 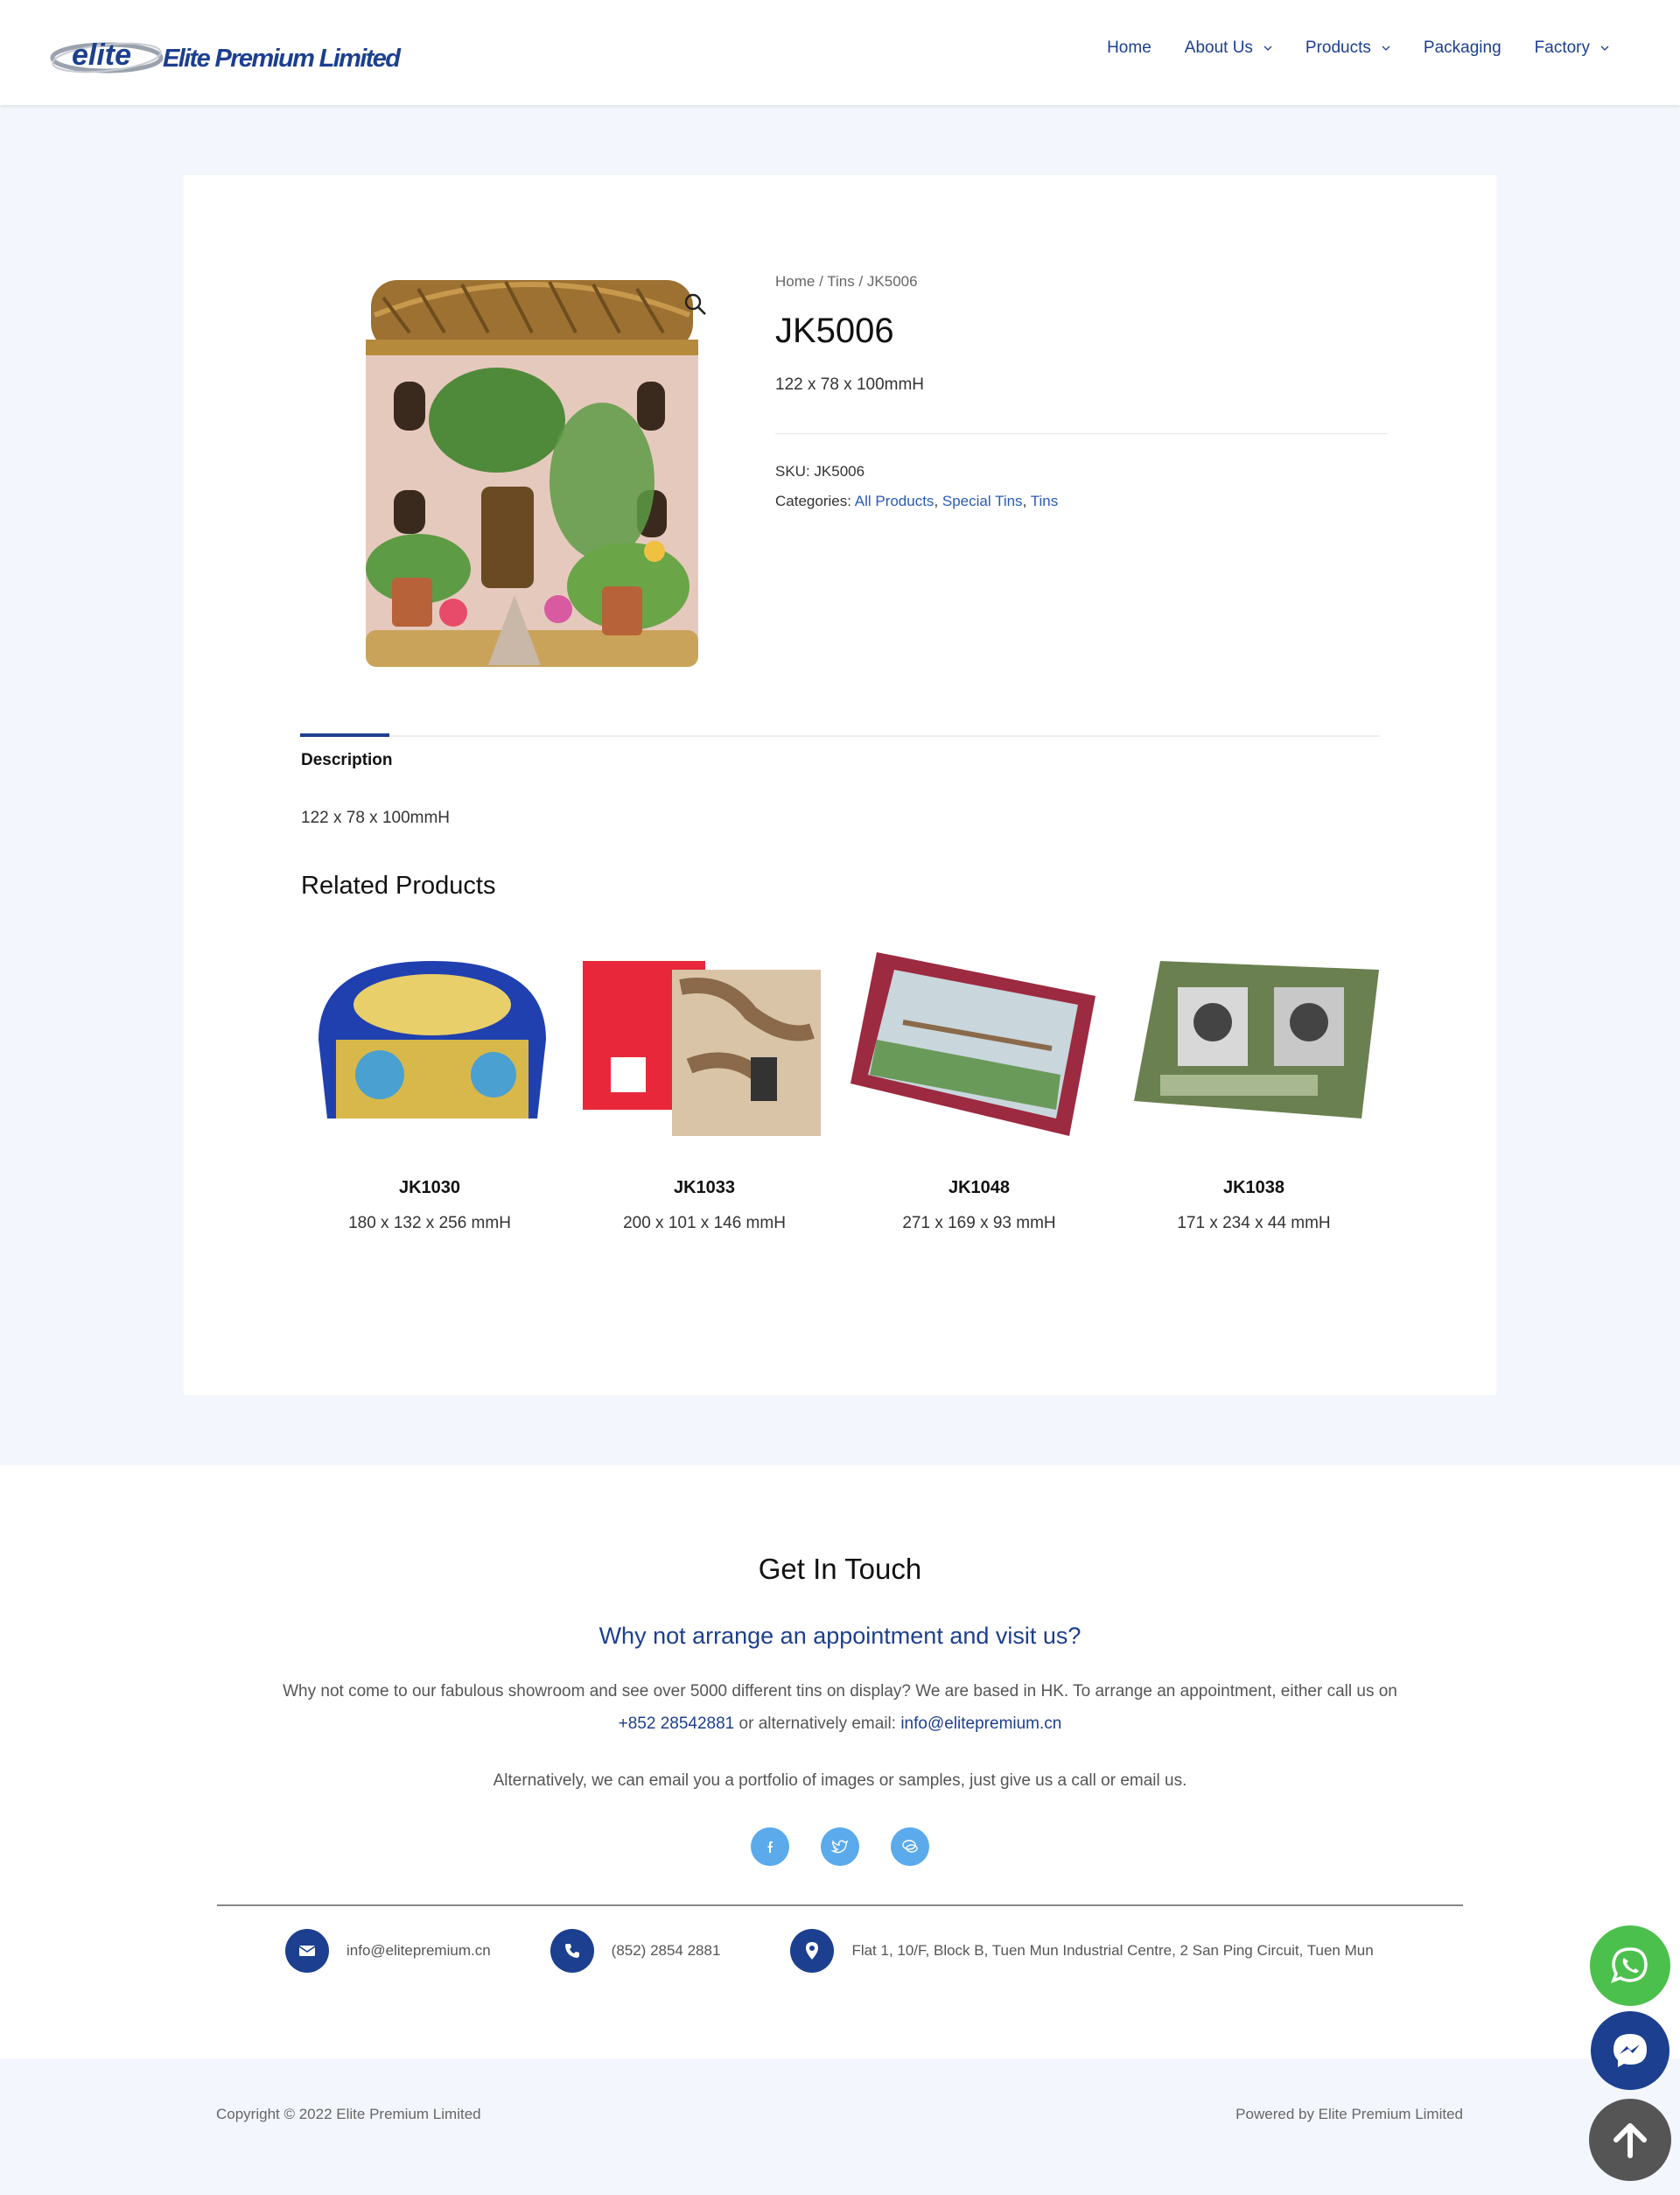 I want to click on info-email-text: info@elitepremium.cn, so click(x=418, y=1950).